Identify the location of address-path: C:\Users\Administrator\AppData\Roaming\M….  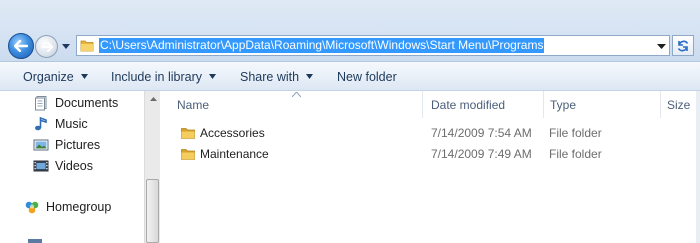
(322, 45).